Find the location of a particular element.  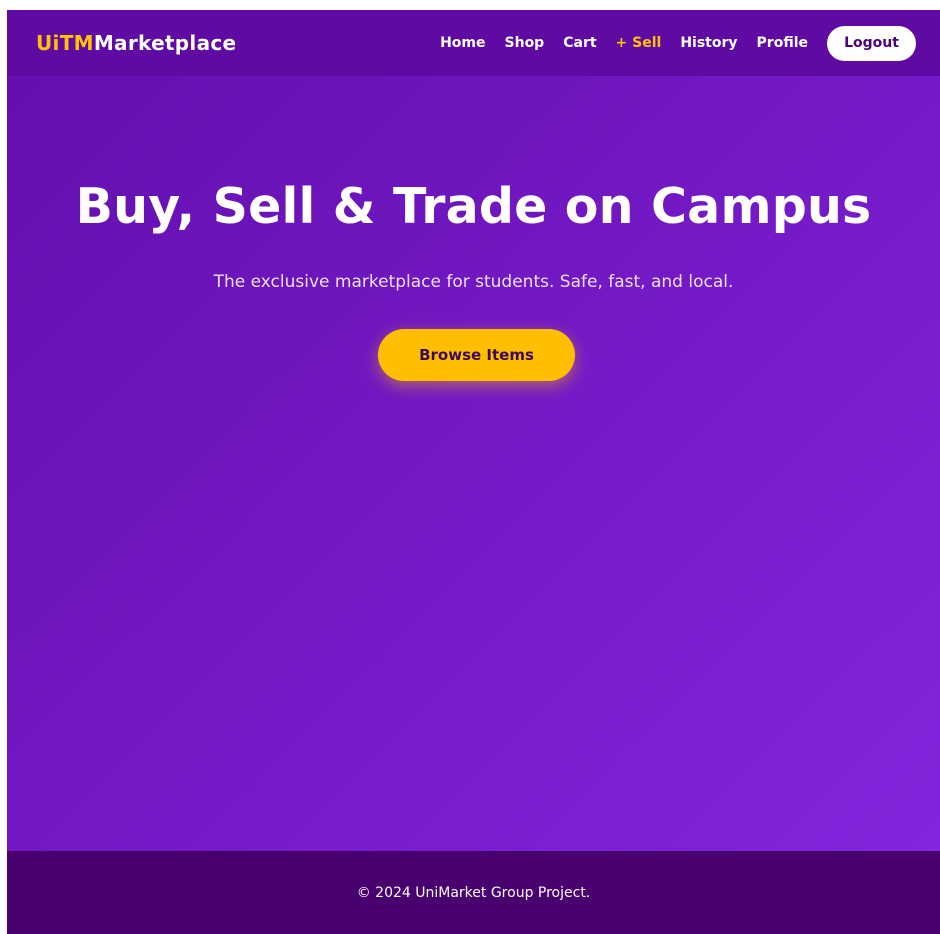

footer-copyright: © 2024 UniMarket Group Project. is located at coordinates (473, 892).